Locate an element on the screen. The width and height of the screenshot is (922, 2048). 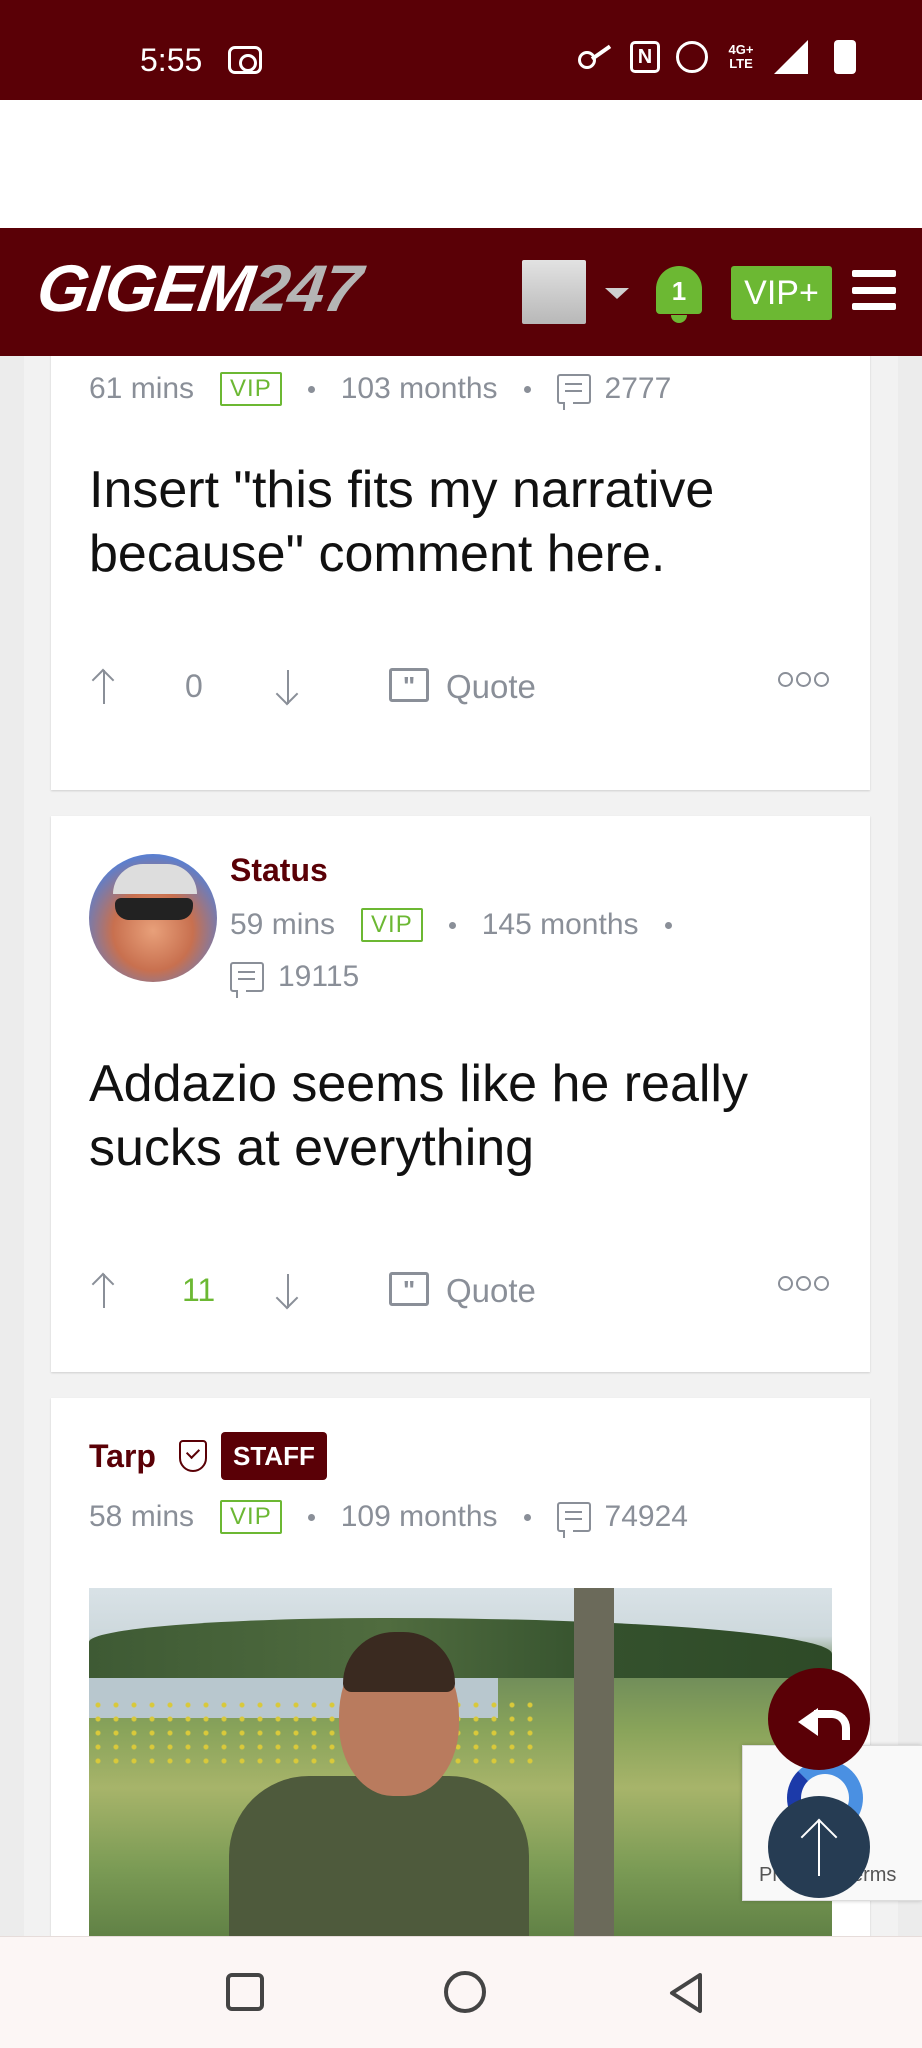
notification-count: 1 is located at coordinates (679, 291).